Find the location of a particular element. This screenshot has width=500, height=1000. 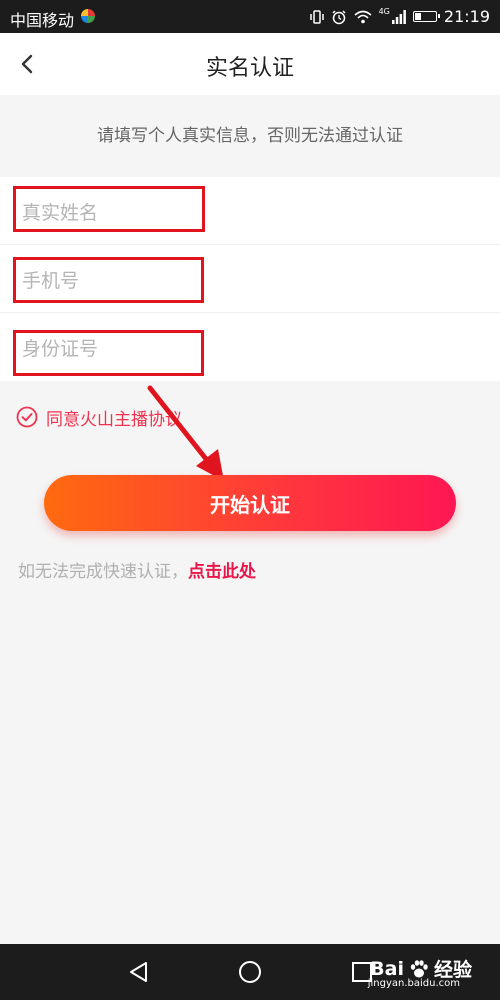

alarm-icon is located at coordinates (339, 16).